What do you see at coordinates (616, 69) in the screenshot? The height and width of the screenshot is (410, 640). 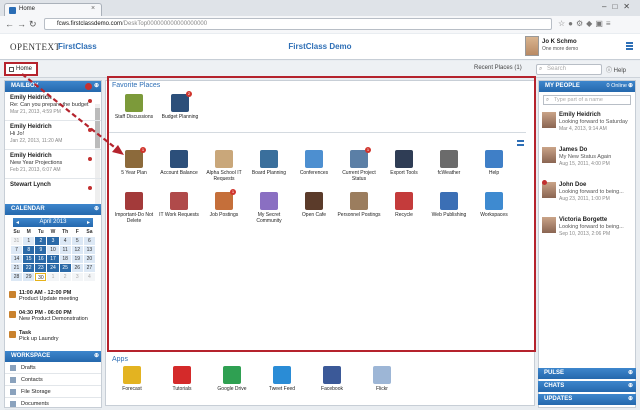 I see `help-button: ⓘ Help` at bounding box center [616, 69].